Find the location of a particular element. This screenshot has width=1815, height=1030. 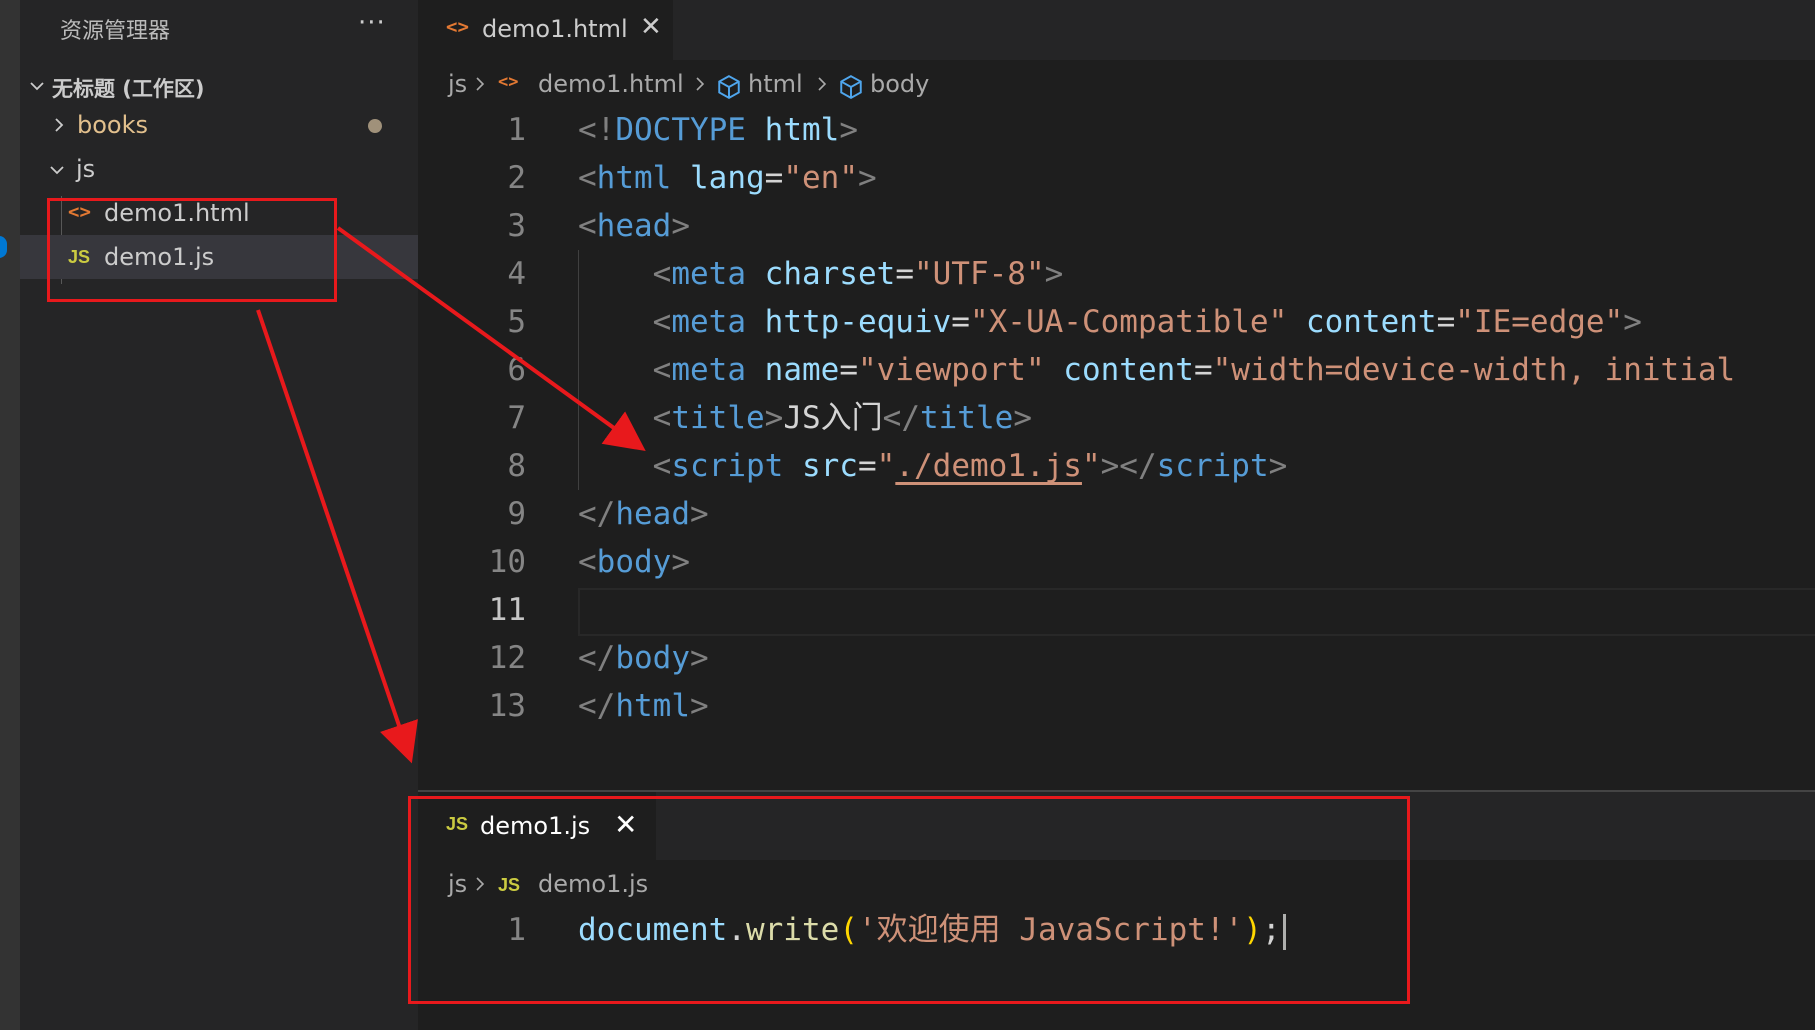

code-line: </body> is located at coordinates (643, 658).